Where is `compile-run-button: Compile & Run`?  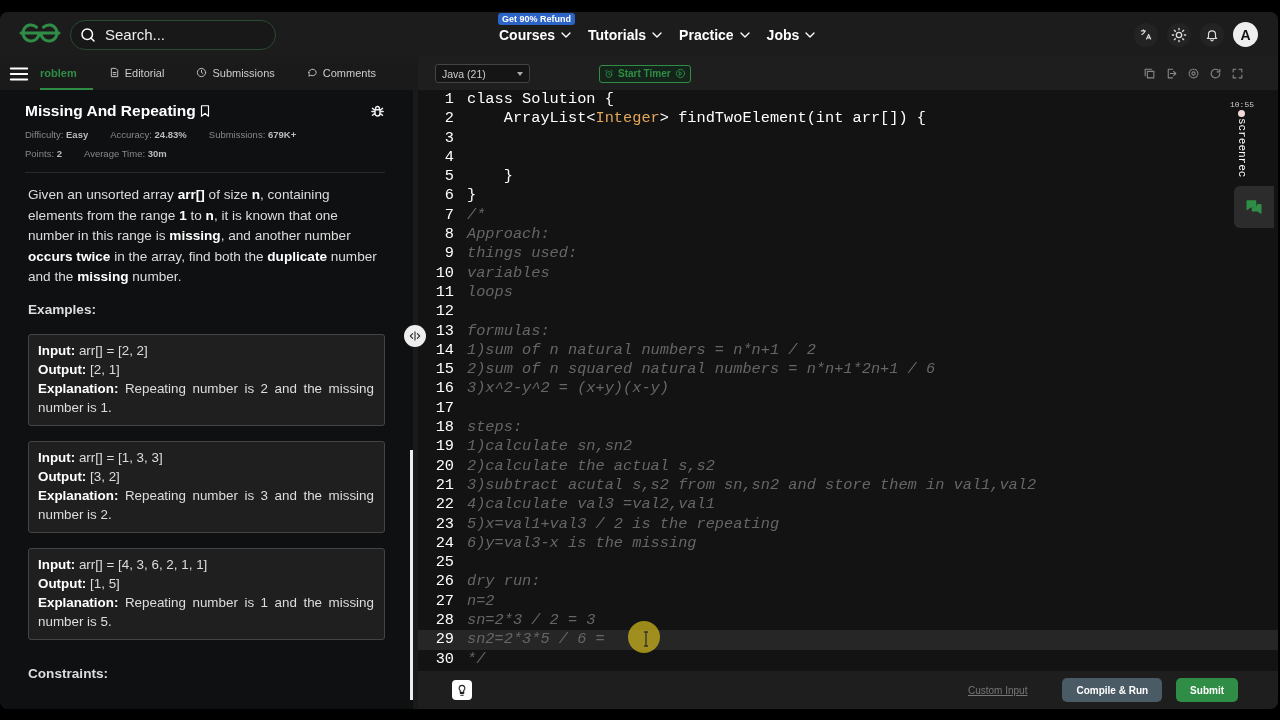
compile-run-button: Compile & Run is located at coordinates (1112, 690).